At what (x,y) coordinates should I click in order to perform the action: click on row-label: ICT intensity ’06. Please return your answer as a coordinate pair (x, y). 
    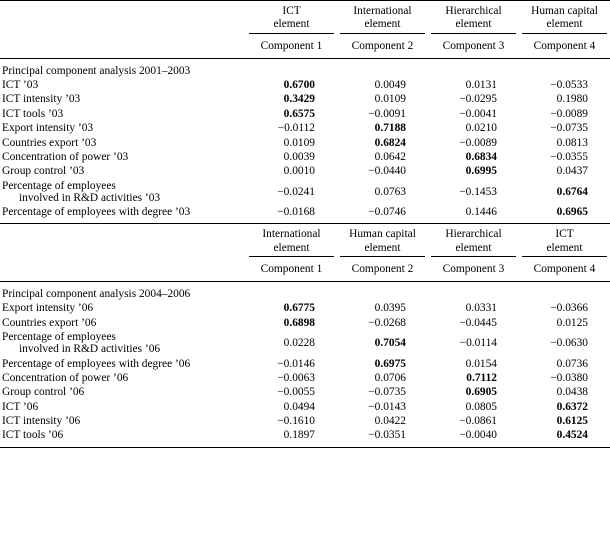
    Looking at the image, I should click on (41, 421).